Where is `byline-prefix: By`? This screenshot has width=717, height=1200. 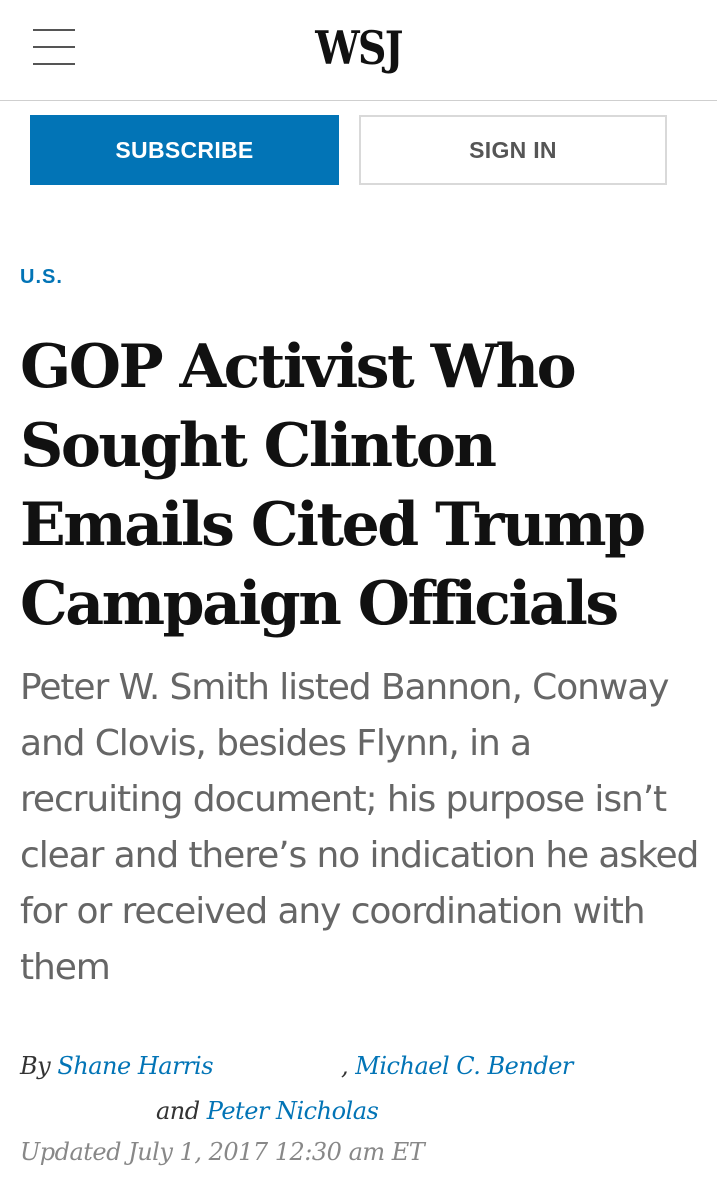 byline-prefix: By is located at coordinates (35, 1066).